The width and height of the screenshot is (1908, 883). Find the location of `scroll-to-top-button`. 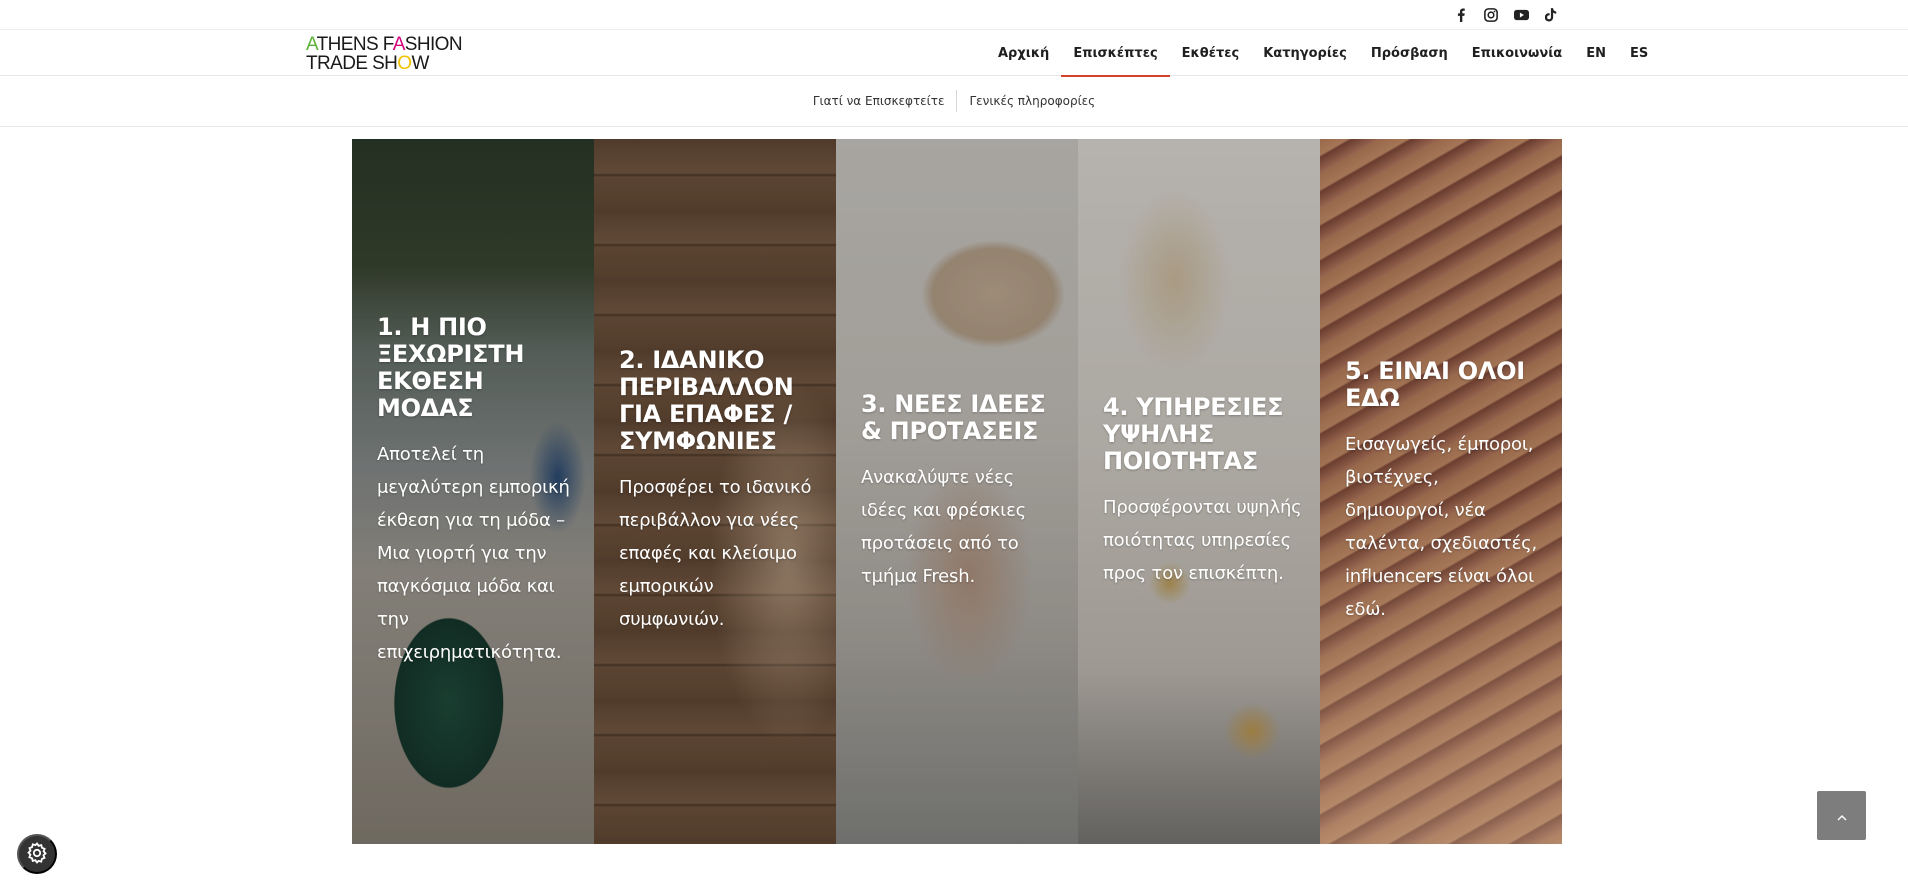

scroll-to-top-button is located at coordinates (1841, 815).